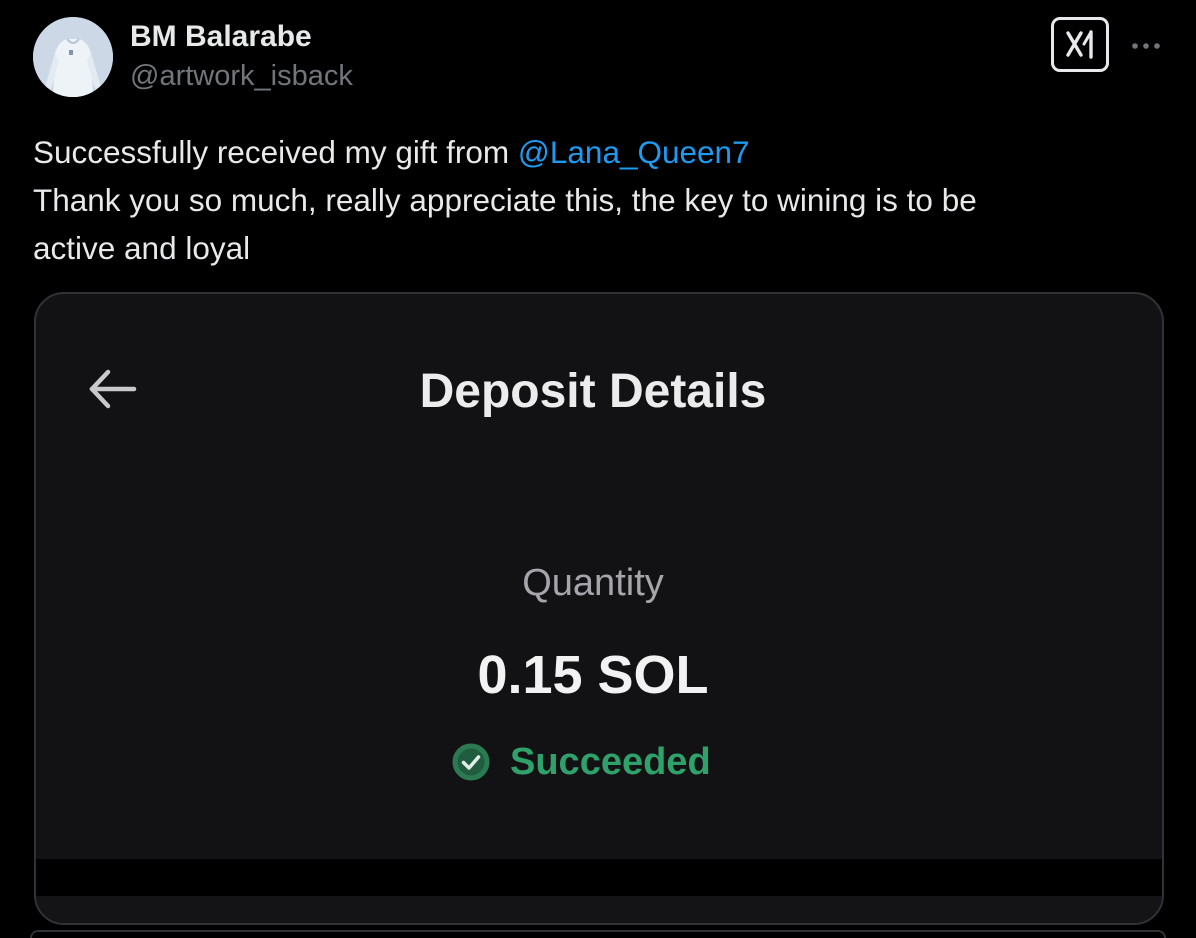  What do you see at coordinates (599, 909) in the screenshot?
I see `media-bottom-strip` at bounding box center [599, 909].